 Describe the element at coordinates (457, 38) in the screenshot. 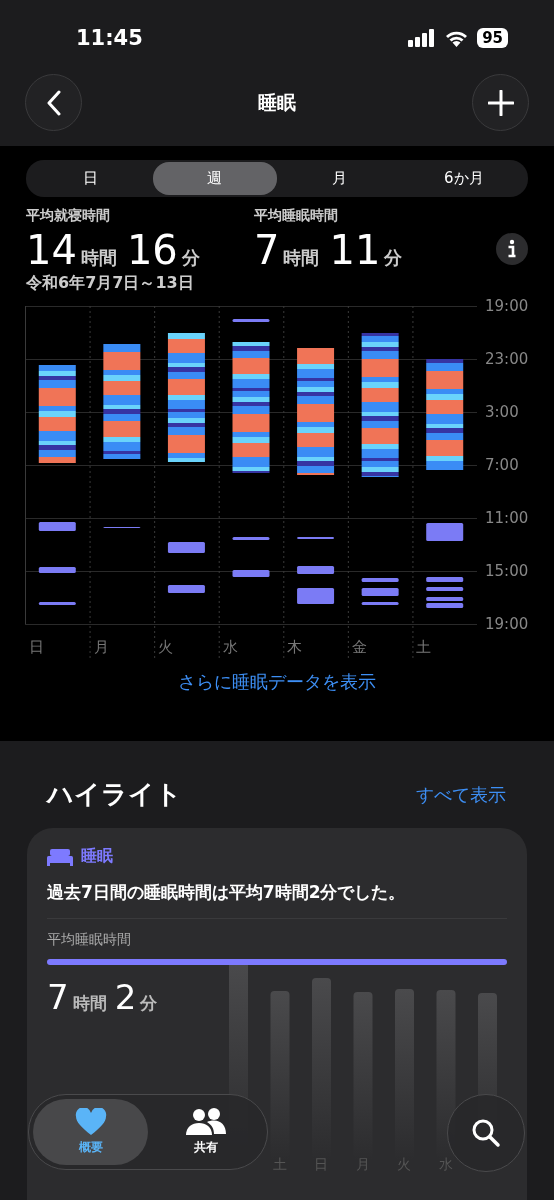

I see `wifi-icon` at that location.